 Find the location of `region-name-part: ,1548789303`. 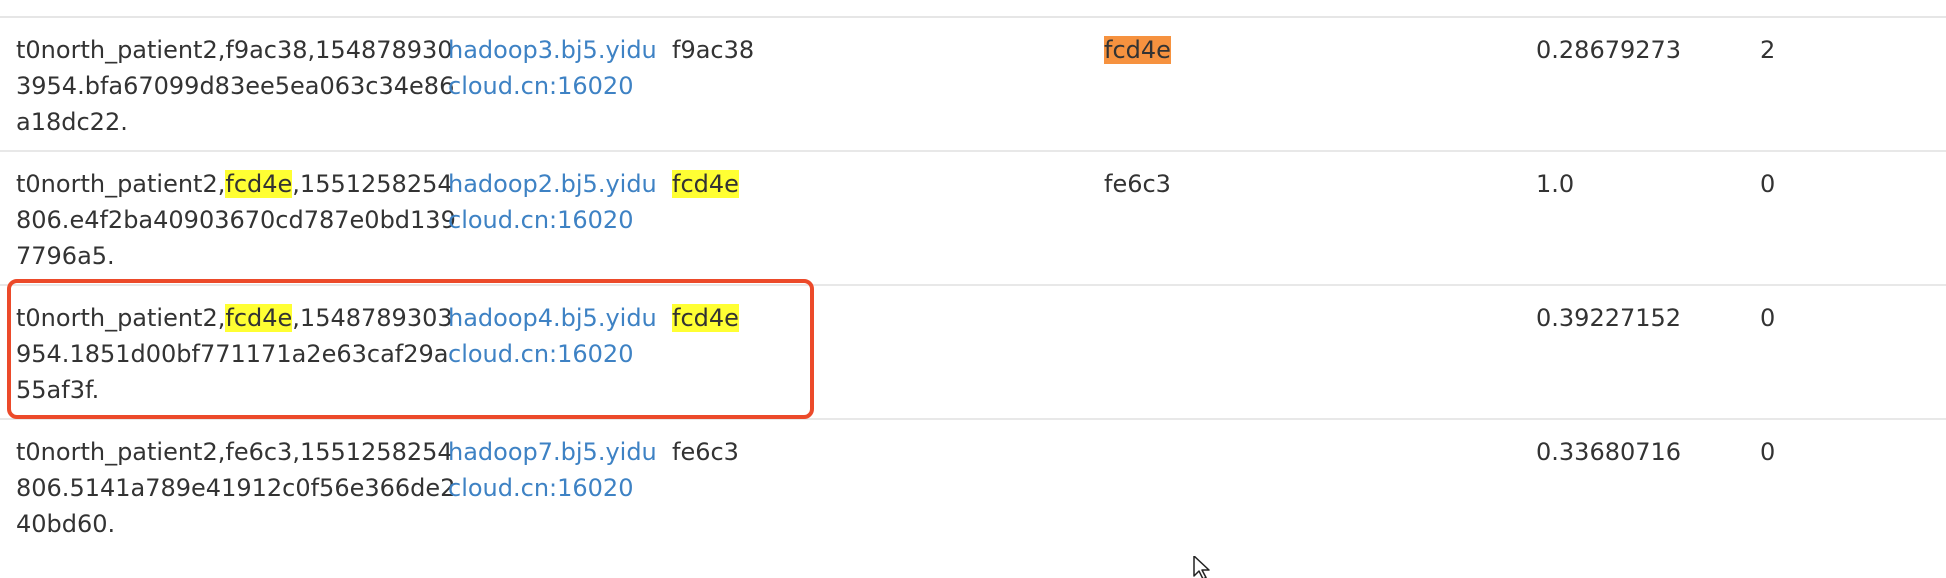

region-name-part: ,1548789303 is located at coordinates (372, 318).